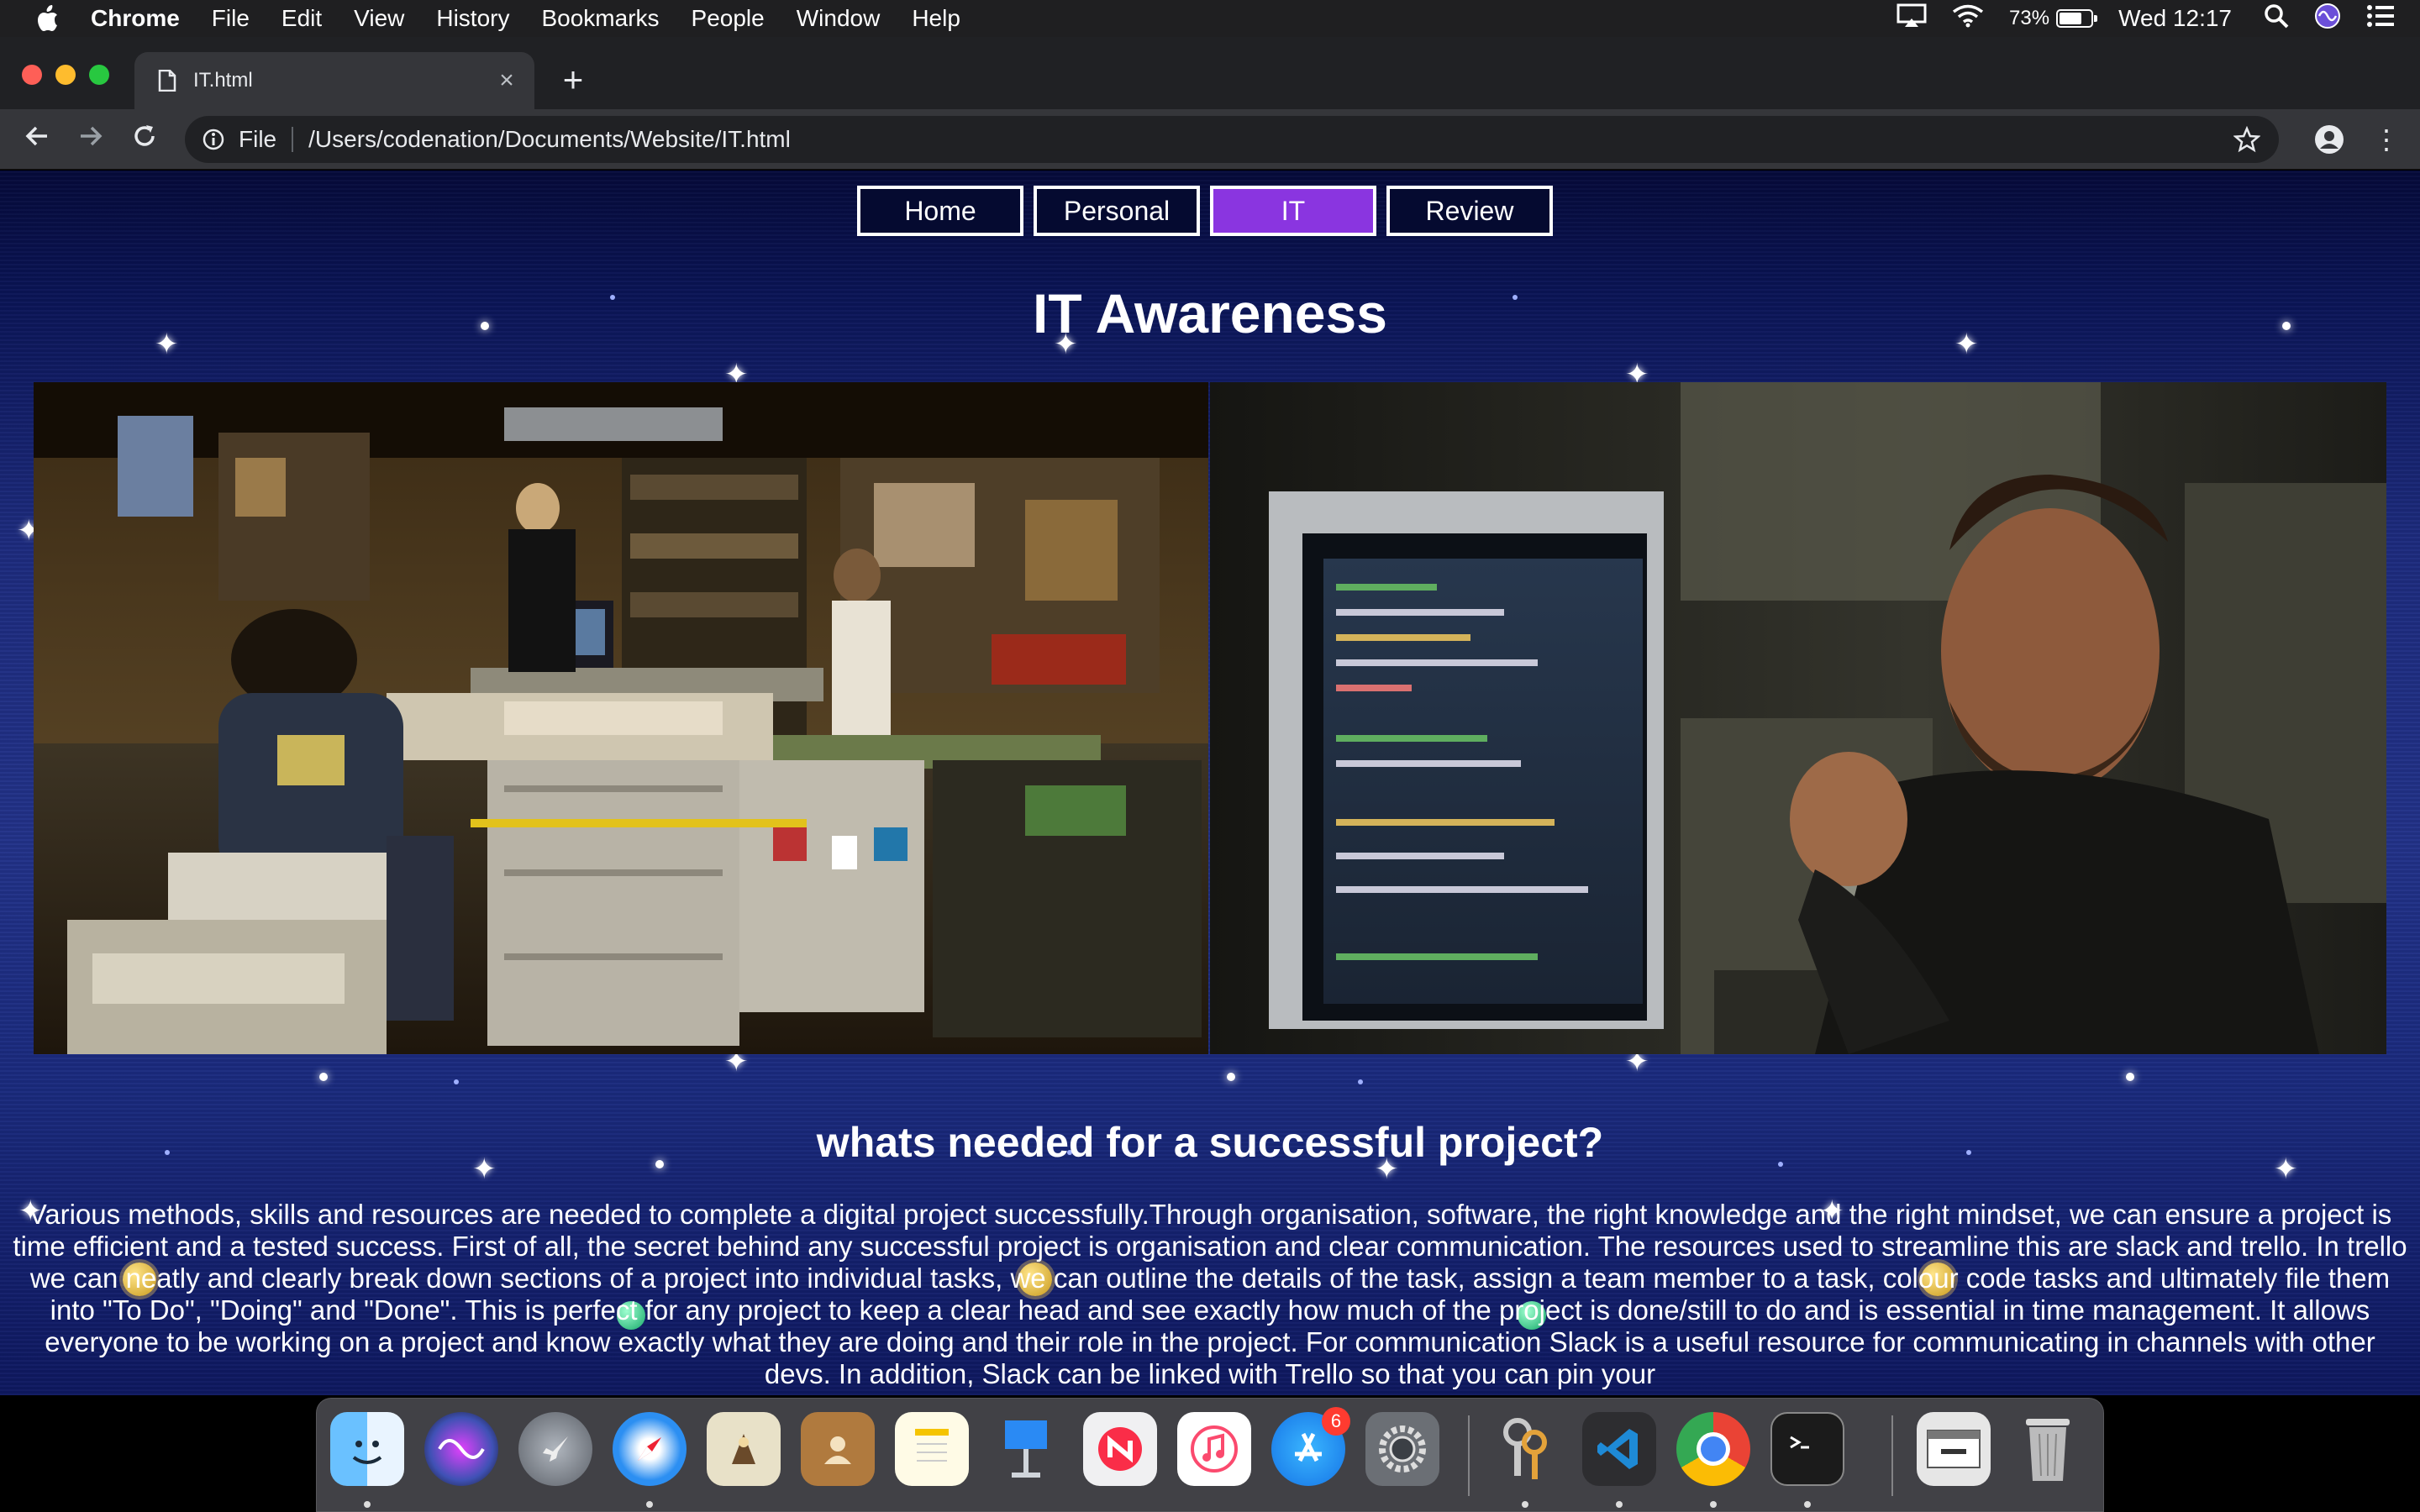 The width and height of the screenshot is (2420, 1512). What do you see at coordinates (2381, 19) in the screenshot?
I see `notification-center-icon` at bounding box center [2381, 19].